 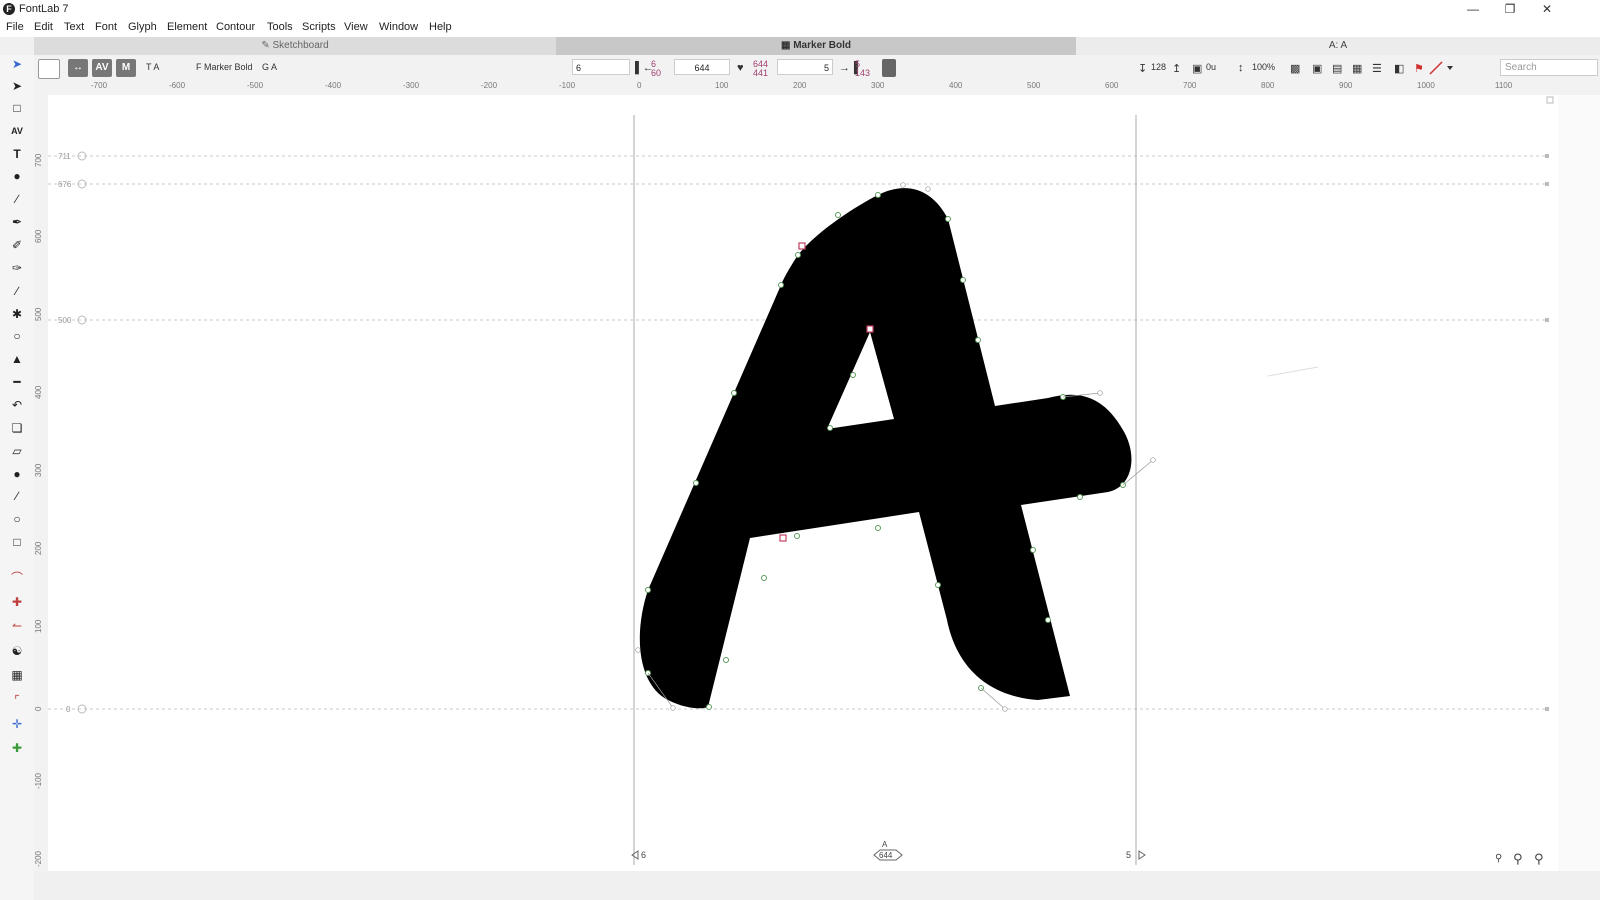 I want to click on eraser-icon: ●, so click(x=17, y=176).